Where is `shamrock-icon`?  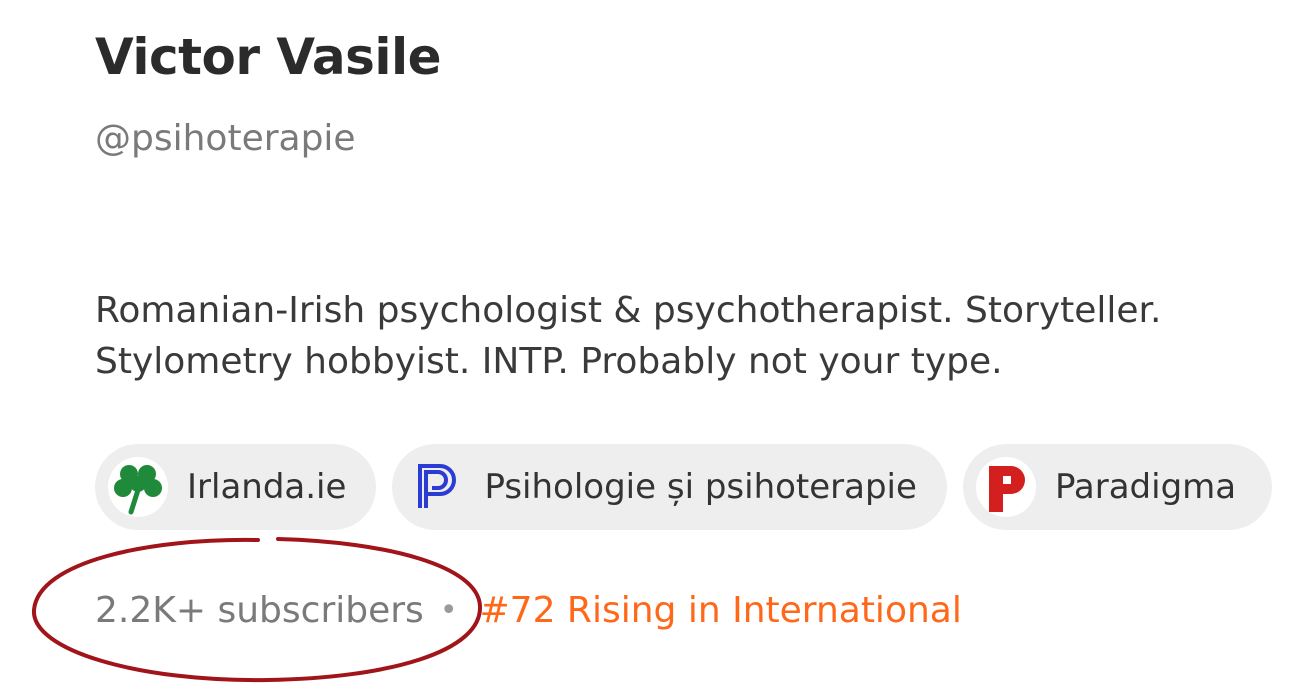 shamrock-icon is located at coordinates (138, 487).